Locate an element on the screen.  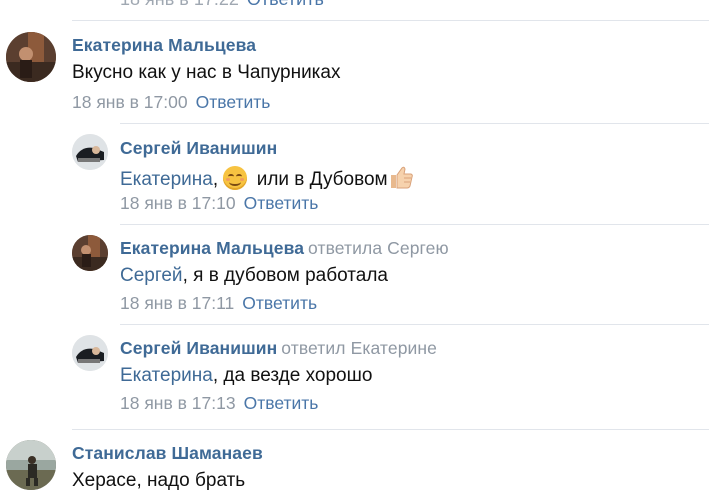
comment-meta: 18 янв в 17:10 Ответить is located at coordinates (219, 203).